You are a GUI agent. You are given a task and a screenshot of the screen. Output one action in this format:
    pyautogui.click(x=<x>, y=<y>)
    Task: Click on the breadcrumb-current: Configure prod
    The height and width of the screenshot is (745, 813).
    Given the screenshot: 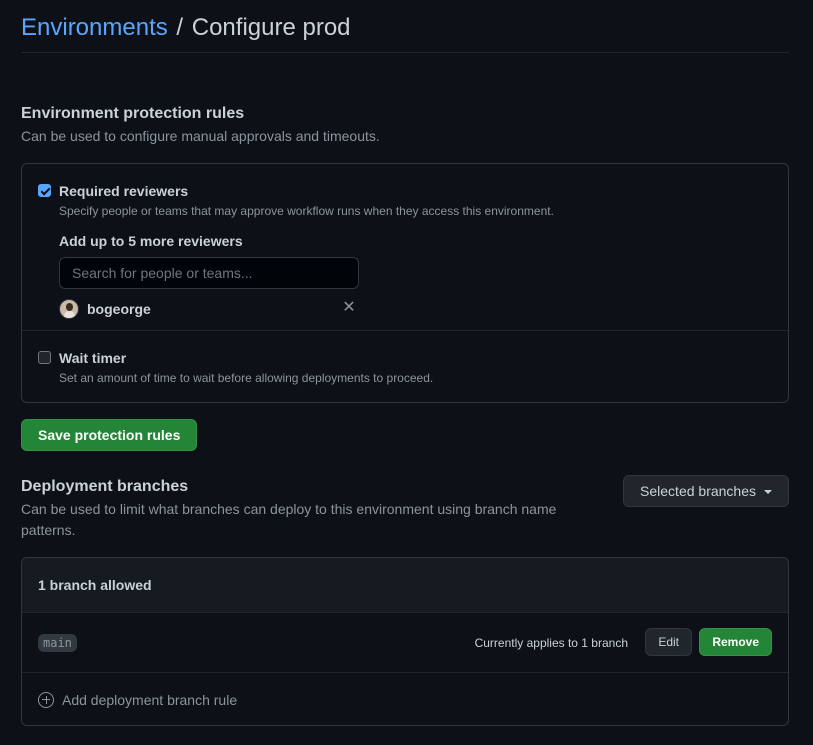 What is the action you would take?
    pyautogui.click(x=271, y=27)
    